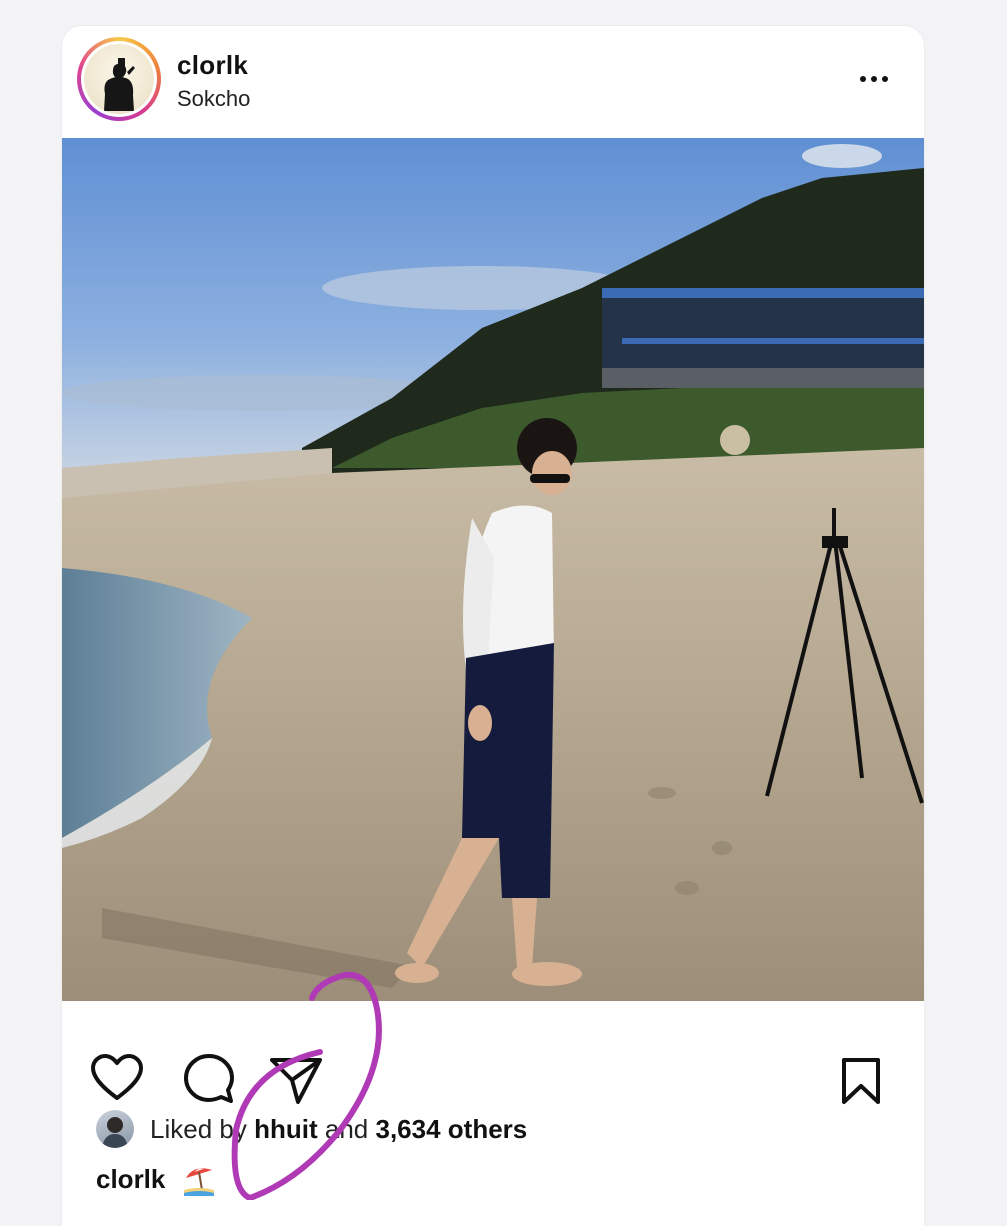 This screenshot has height=1226, width=1007. Describe the element at coordinates (233, 1129) in the screenshot. I see `liked-by-word: by` at that location.